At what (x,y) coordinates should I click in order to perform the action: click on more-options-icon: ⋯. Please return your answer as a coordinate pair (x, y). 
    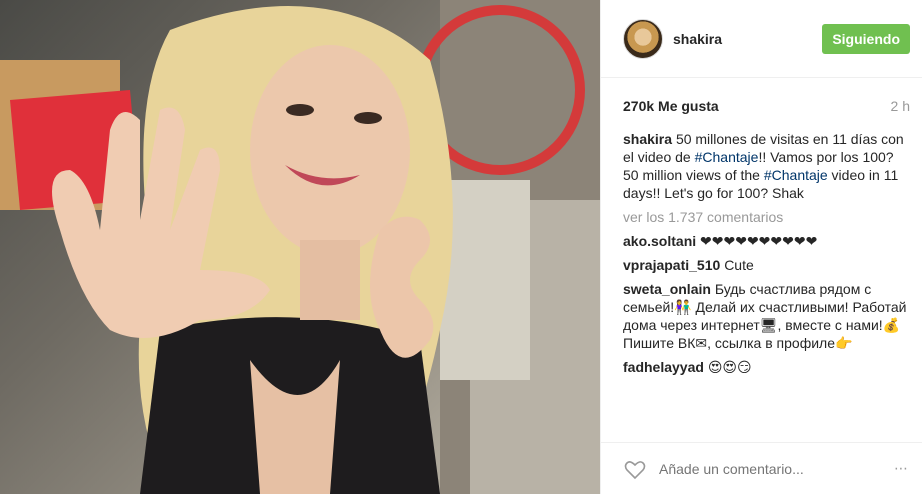
    Looking at the image, I should click on (902, 468).